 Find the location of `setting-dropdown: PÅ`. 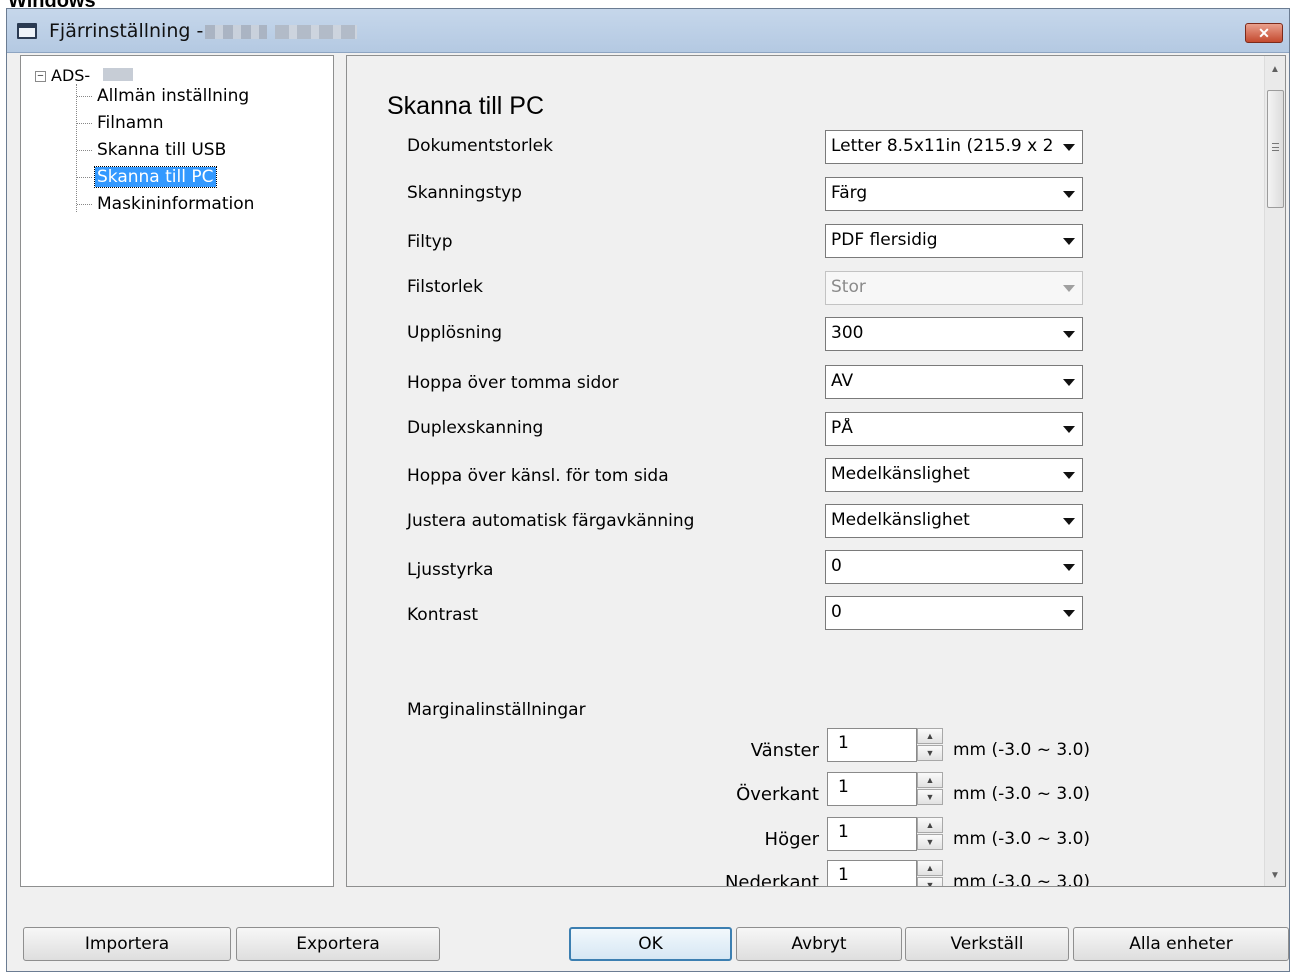

setting-dropdown: PÅ is located at coordinates (954, 429).